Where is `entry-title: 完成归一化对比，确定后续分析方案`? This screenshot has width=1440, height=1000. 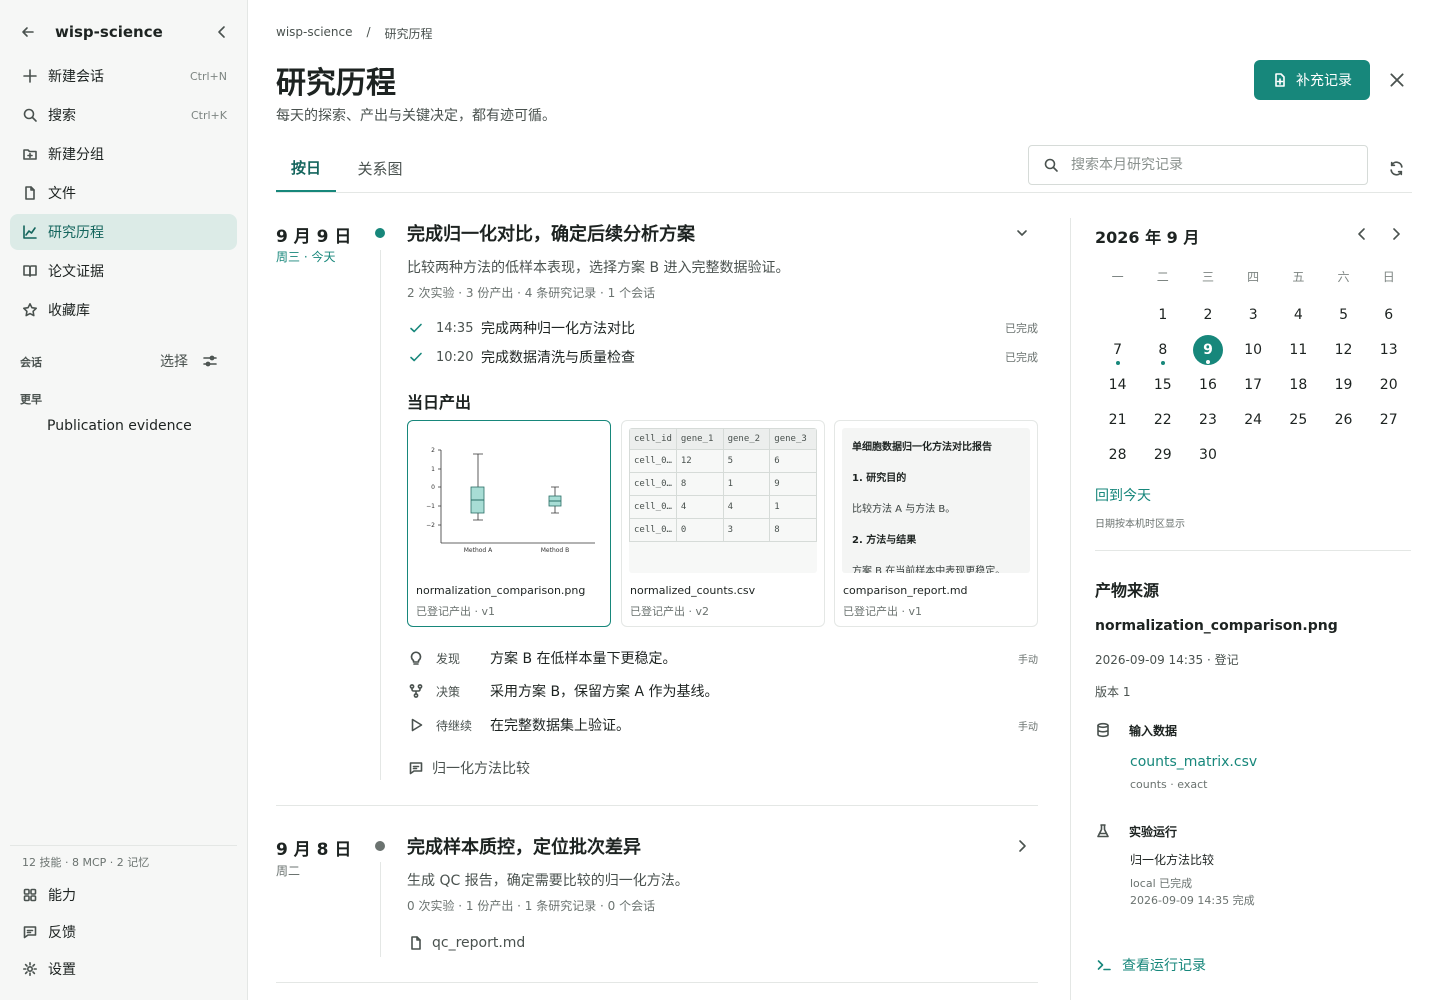
entry-title: 完成归一化对比，确定后续分析方案 is located at coordinates (551, 234).